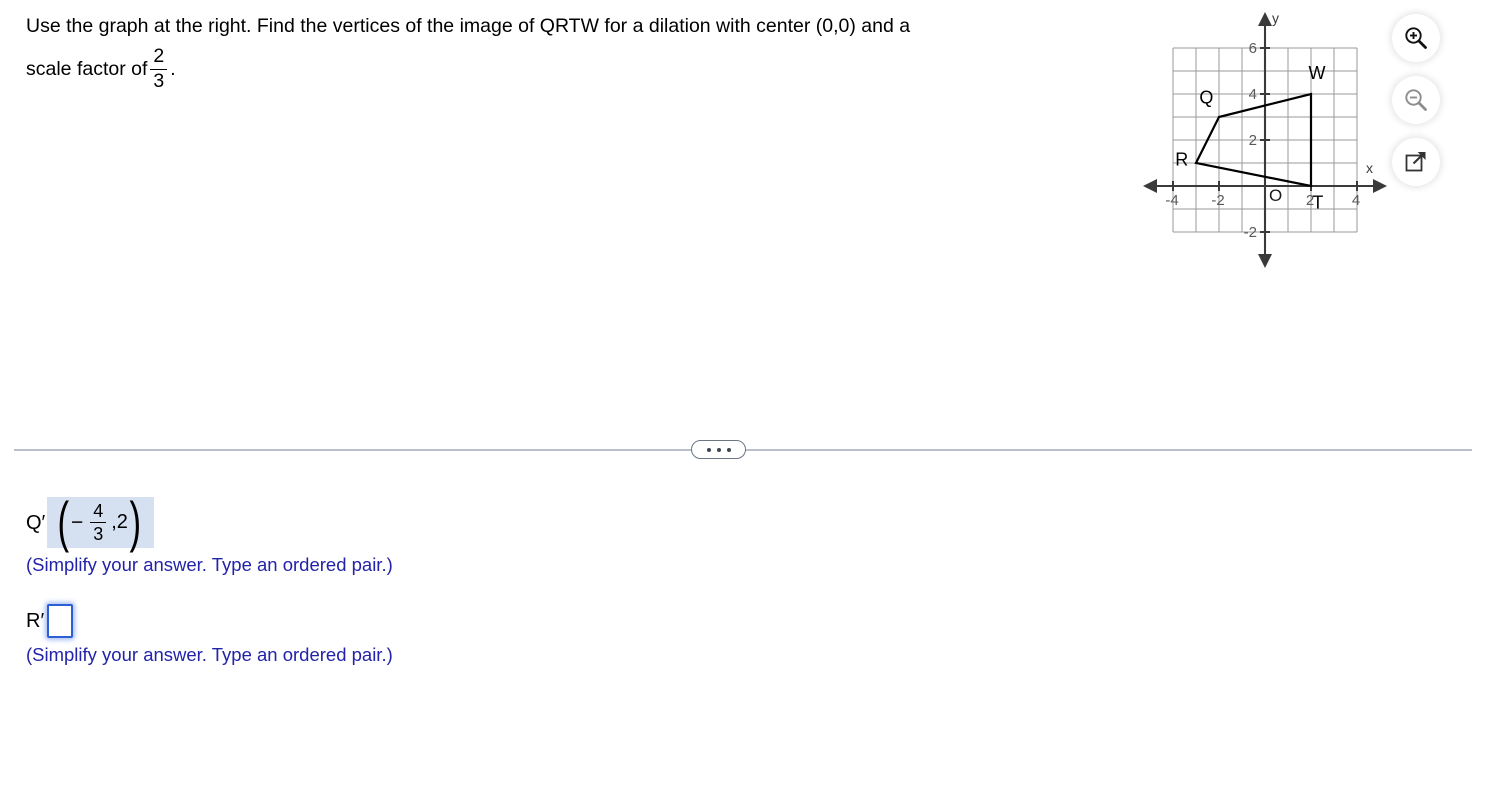 Image resolution: width=1486 pixels, height=803 pixels. I want to click on question-line-2-suffix: ., so click(173, 69).